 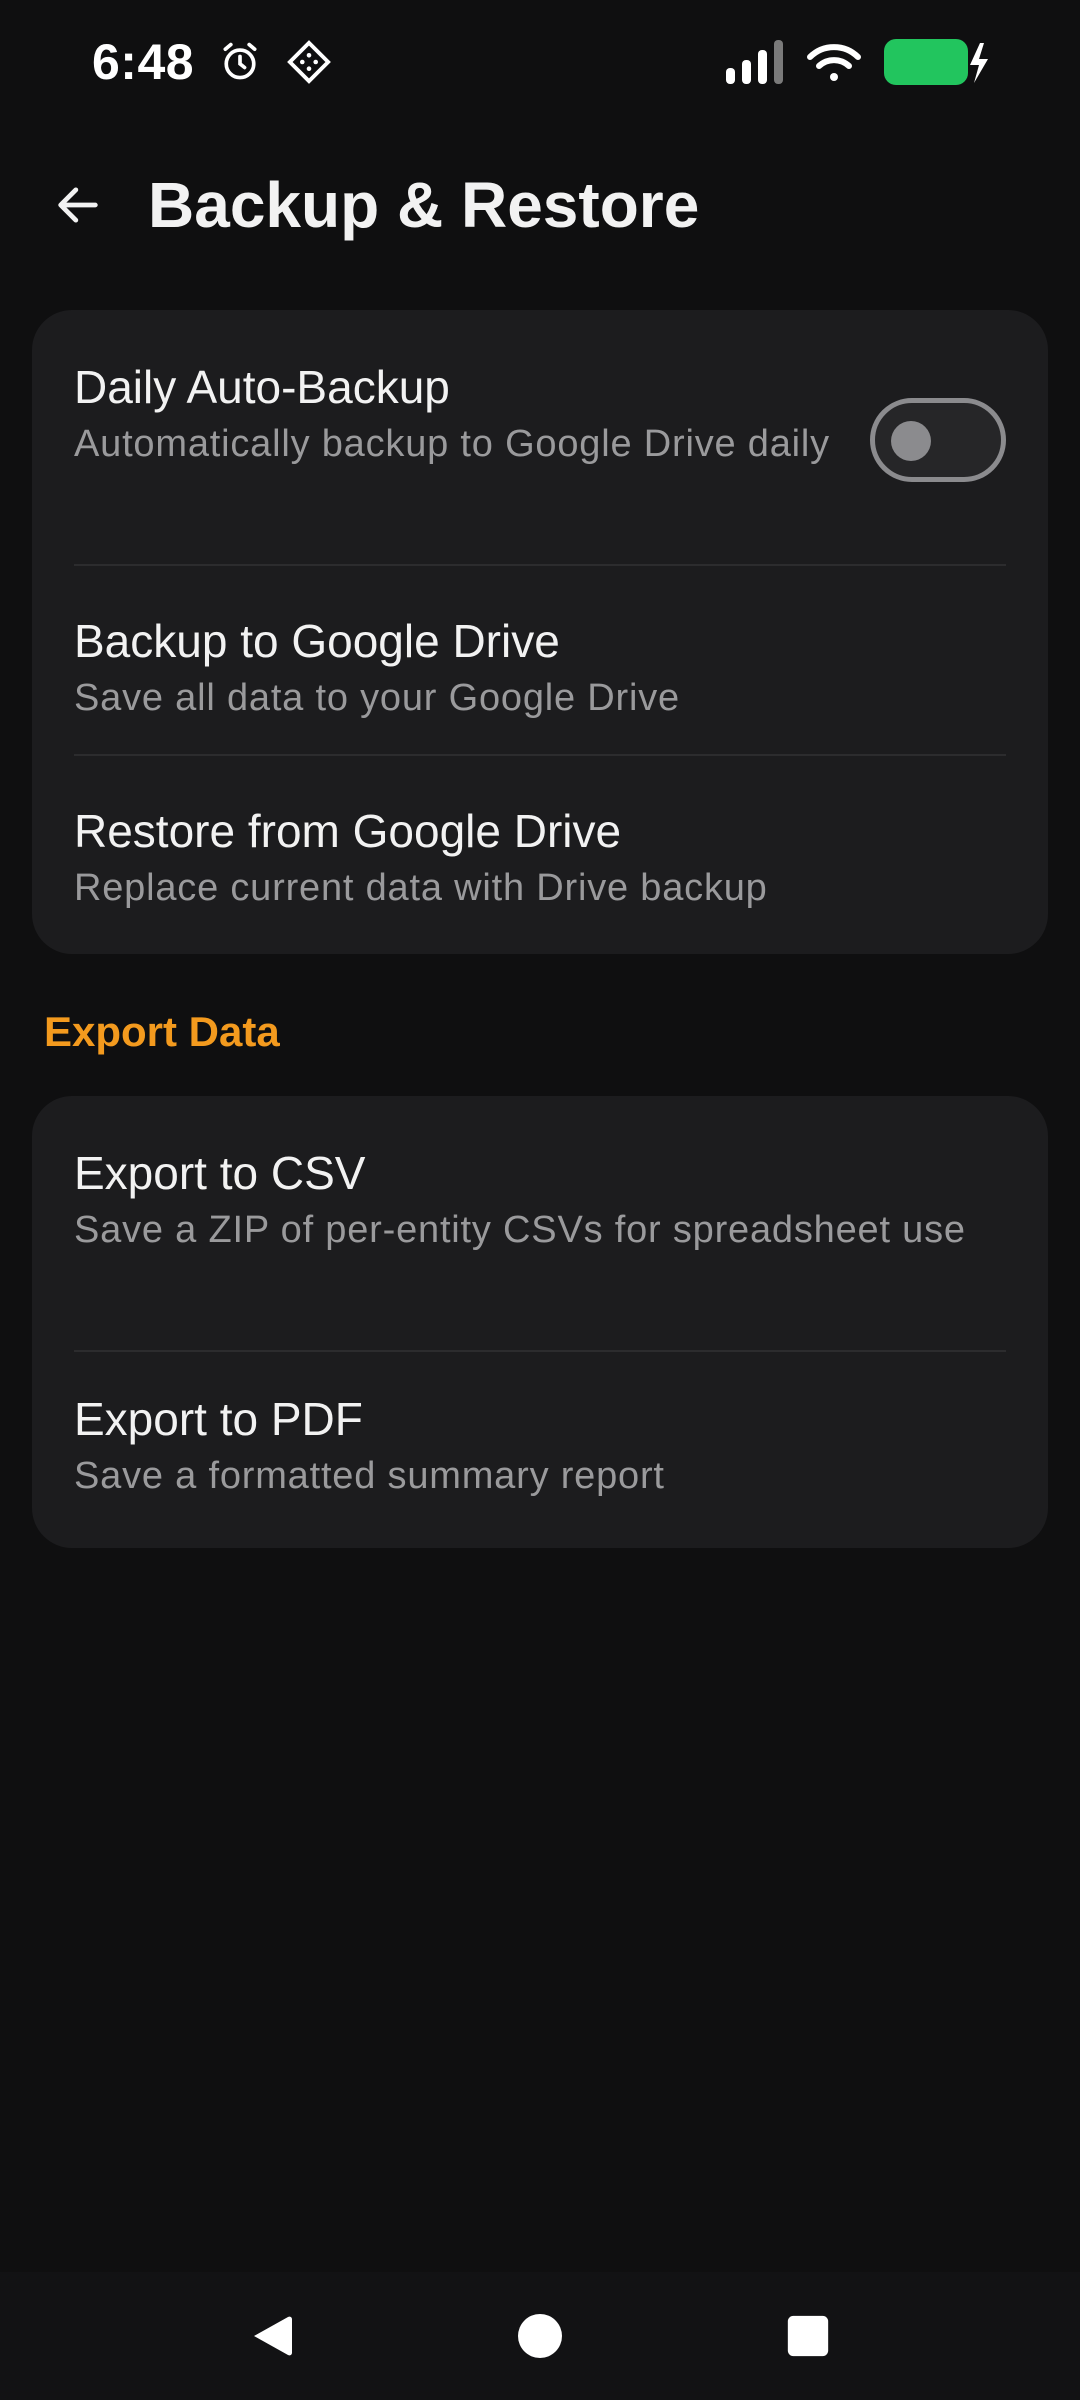 I want to click on app-notification-icon, so click(x=309, y=62).